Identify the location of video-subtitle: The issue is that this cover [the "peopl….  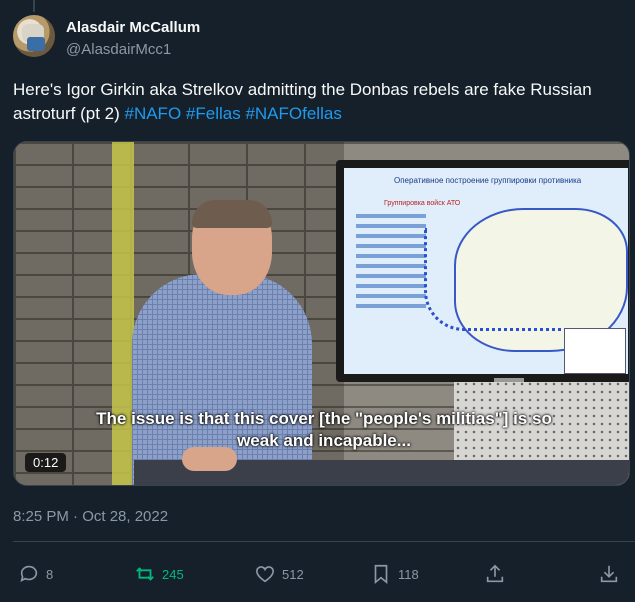
(324, 429).